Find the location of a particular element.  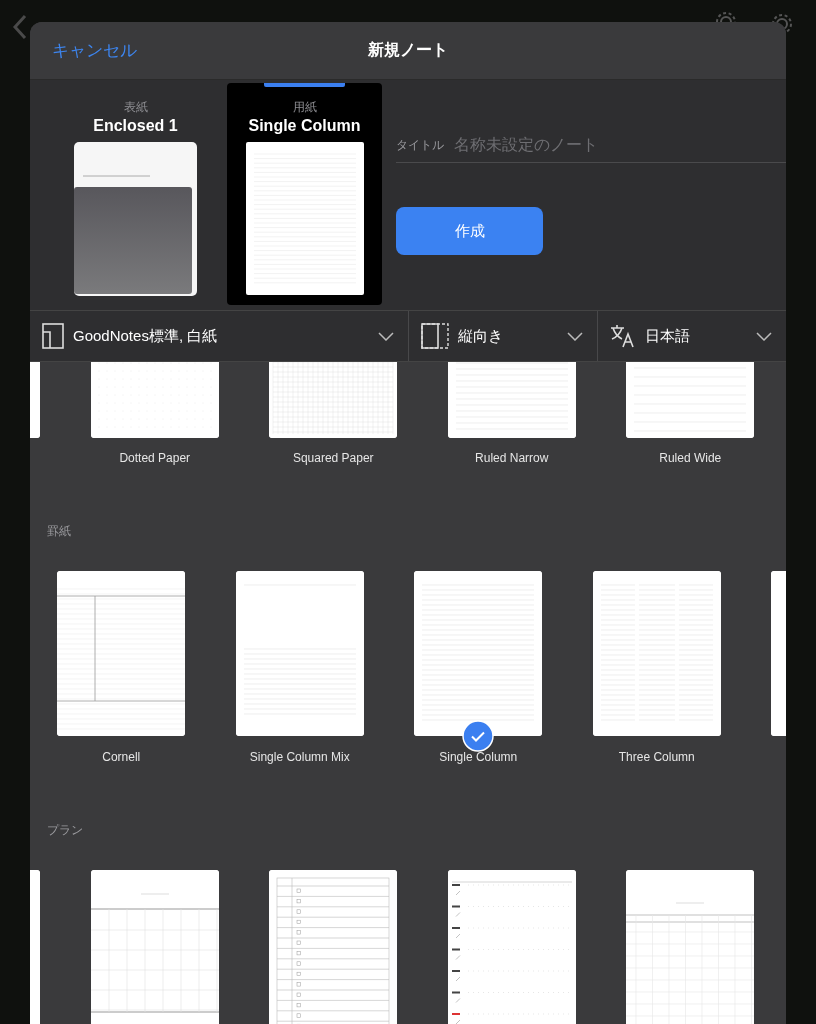

create-button: 作成 is located at coordinates (469, 231).